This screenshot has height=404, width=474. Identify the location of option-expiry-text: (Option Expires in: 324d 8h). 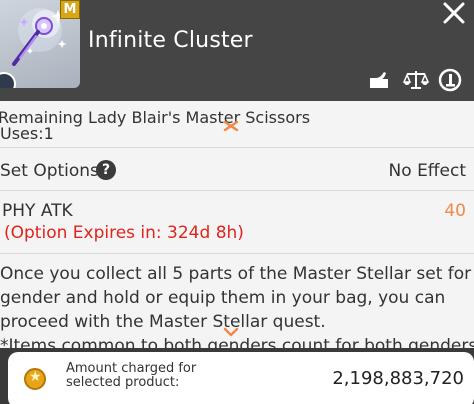
(124, 233).